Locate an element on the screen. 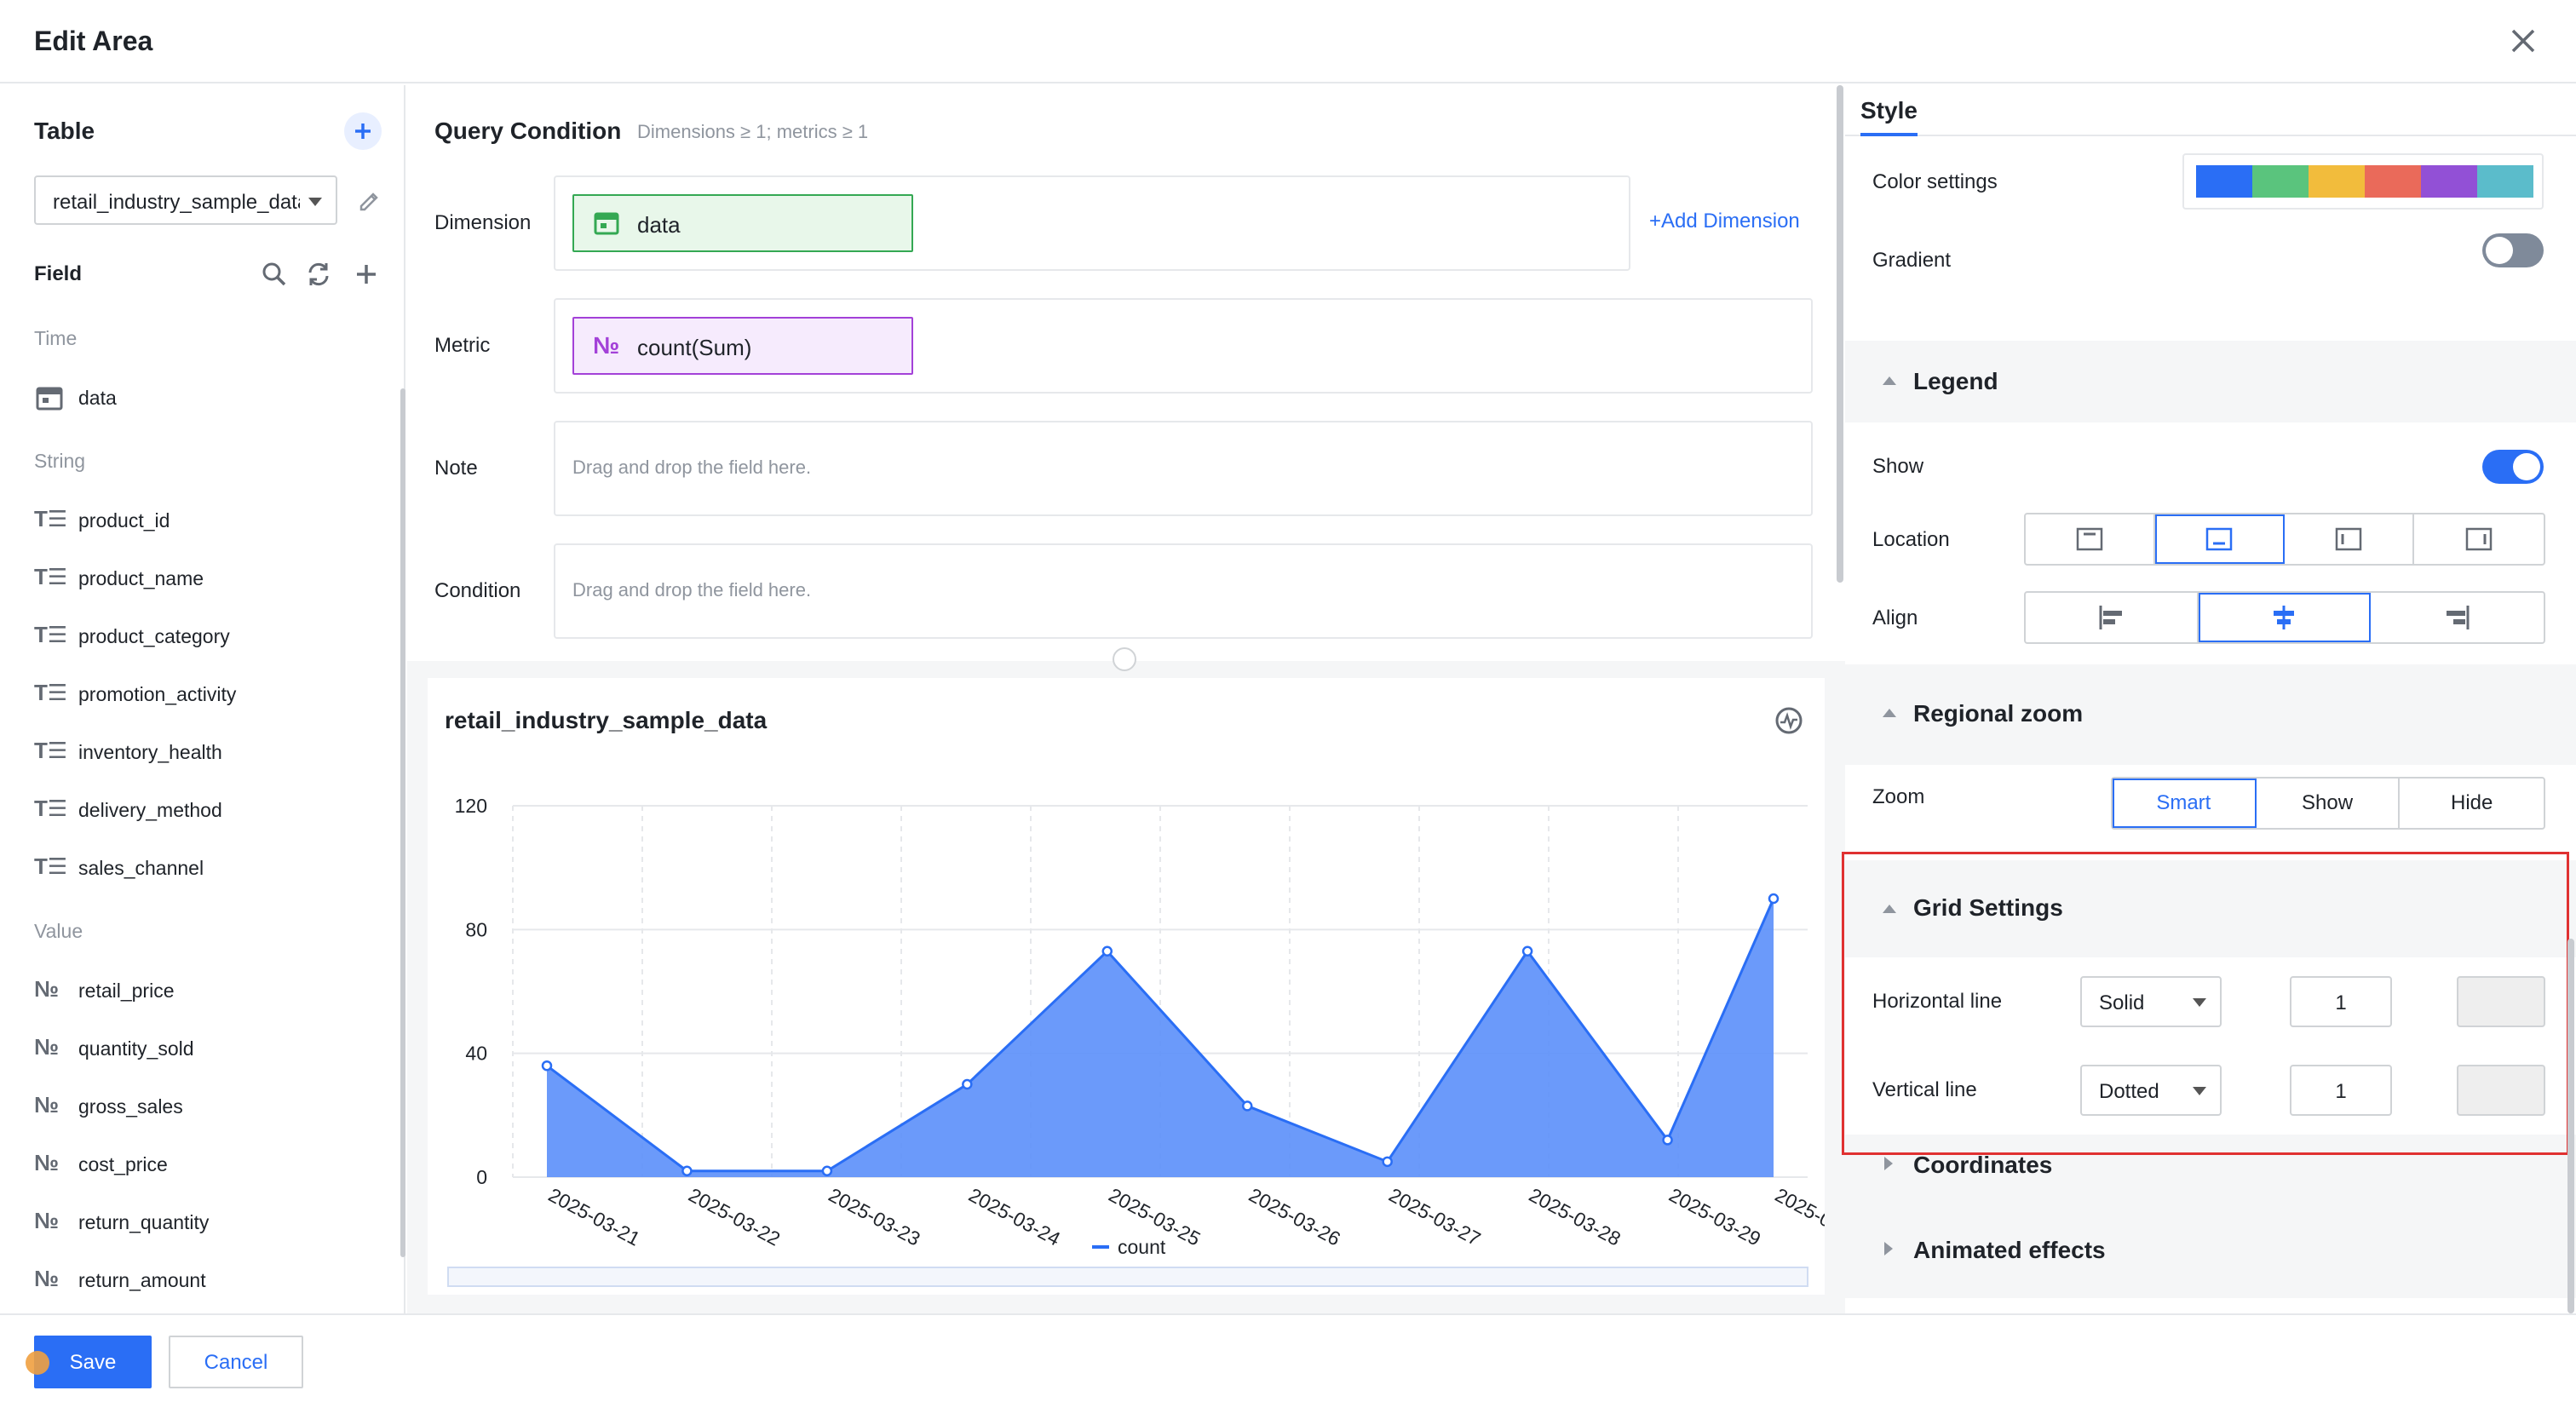 The width and height of the screenshot is (2576, 1402). legend-section-header: Legend is located at coordinates (2211, 381).